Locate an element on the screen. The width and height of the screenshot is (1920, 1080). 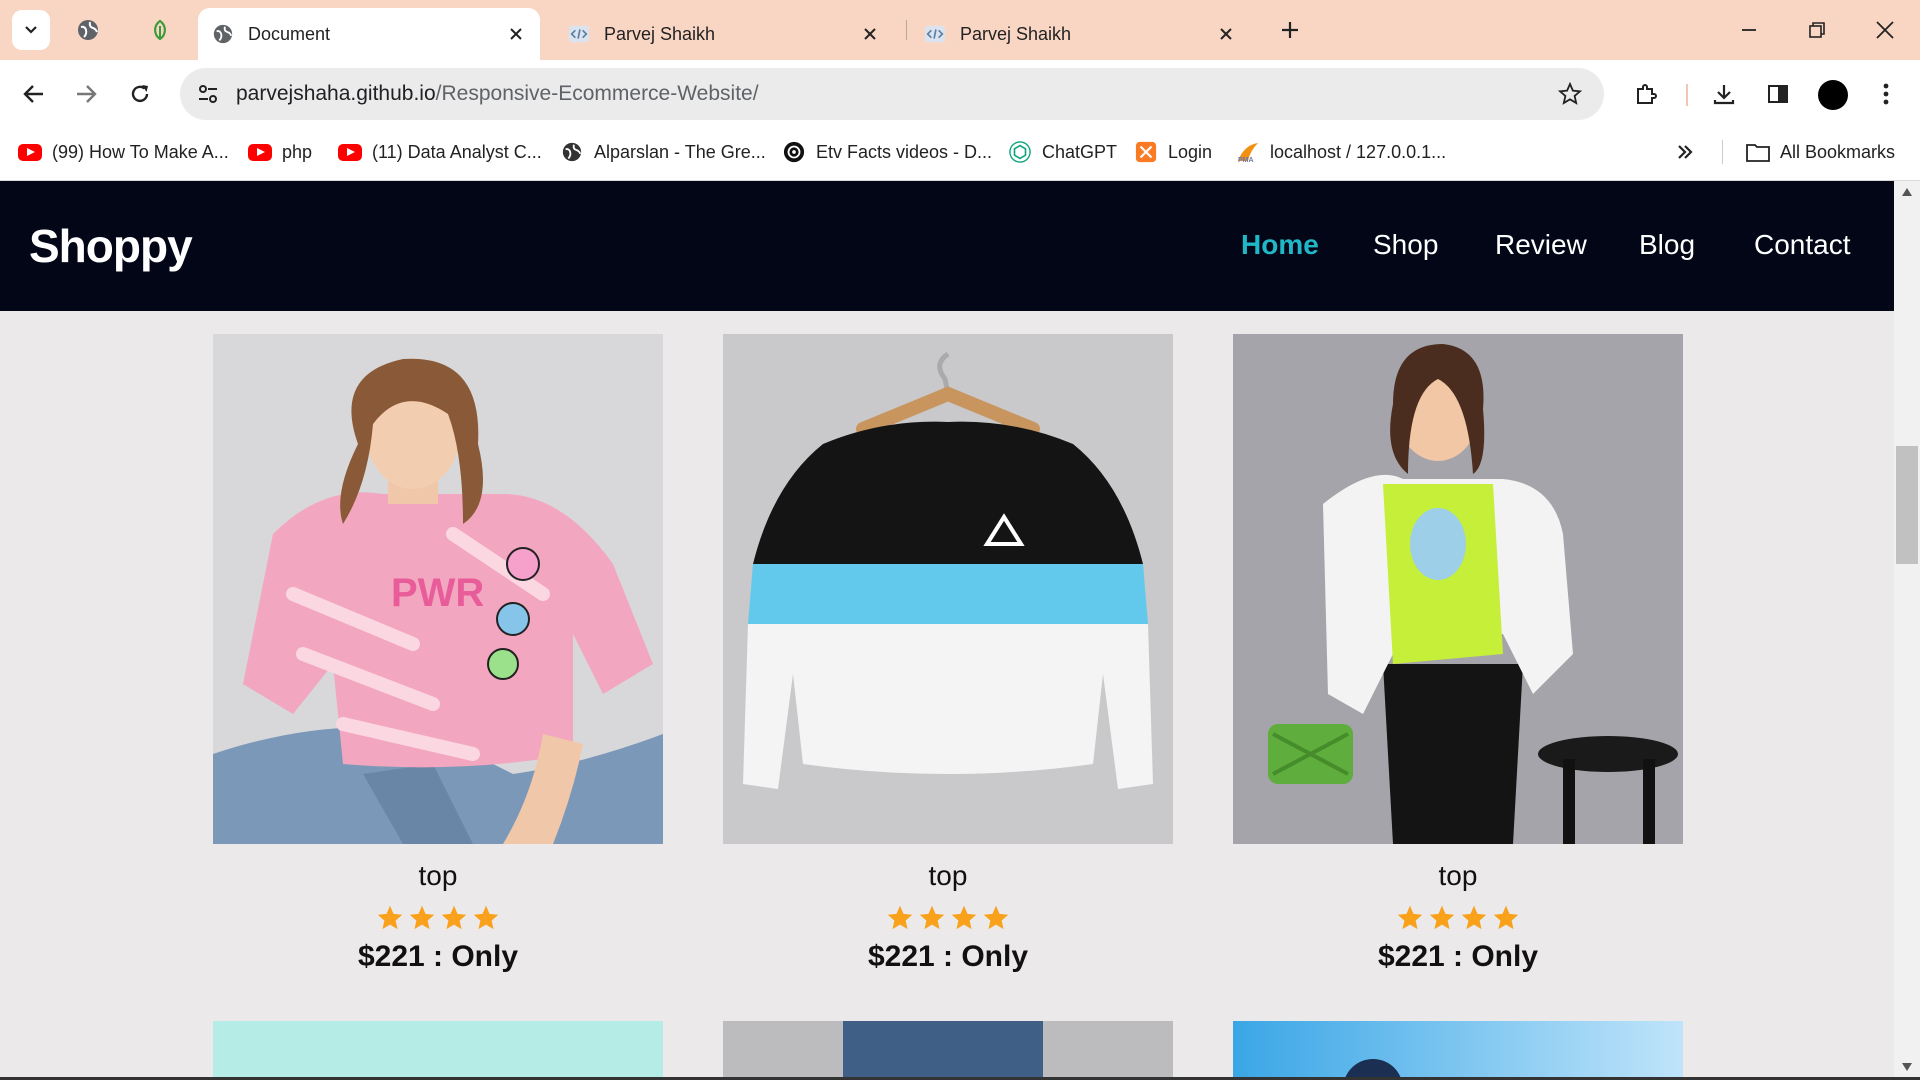
pinned-tab-globe is located at coordinates (88, 30).